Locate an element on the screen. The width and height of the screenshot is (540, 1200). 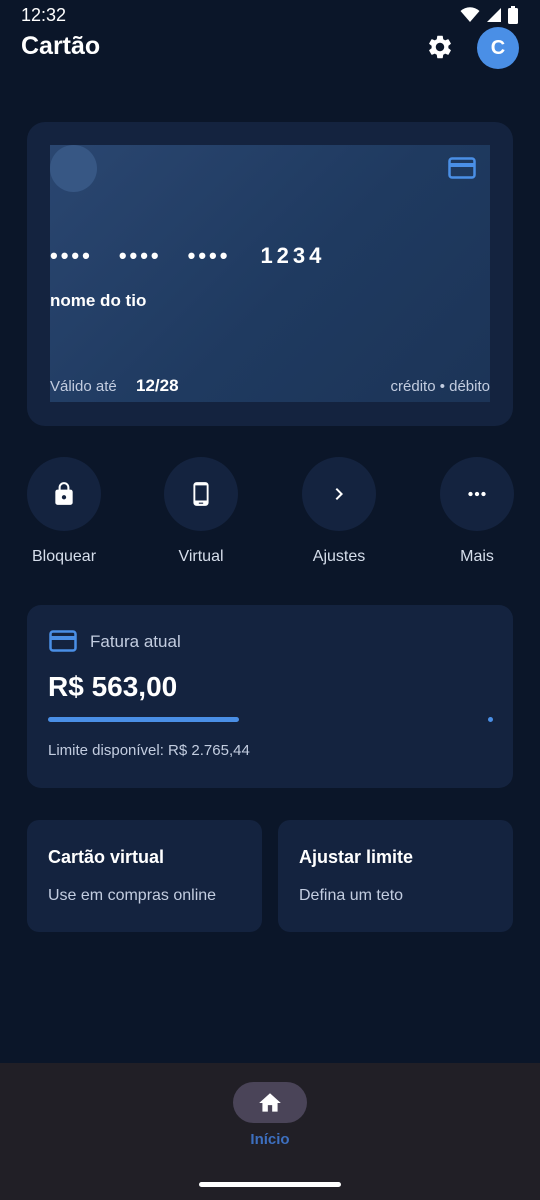
action-ajustes: Ajustes is located at coordinates (339, 511).